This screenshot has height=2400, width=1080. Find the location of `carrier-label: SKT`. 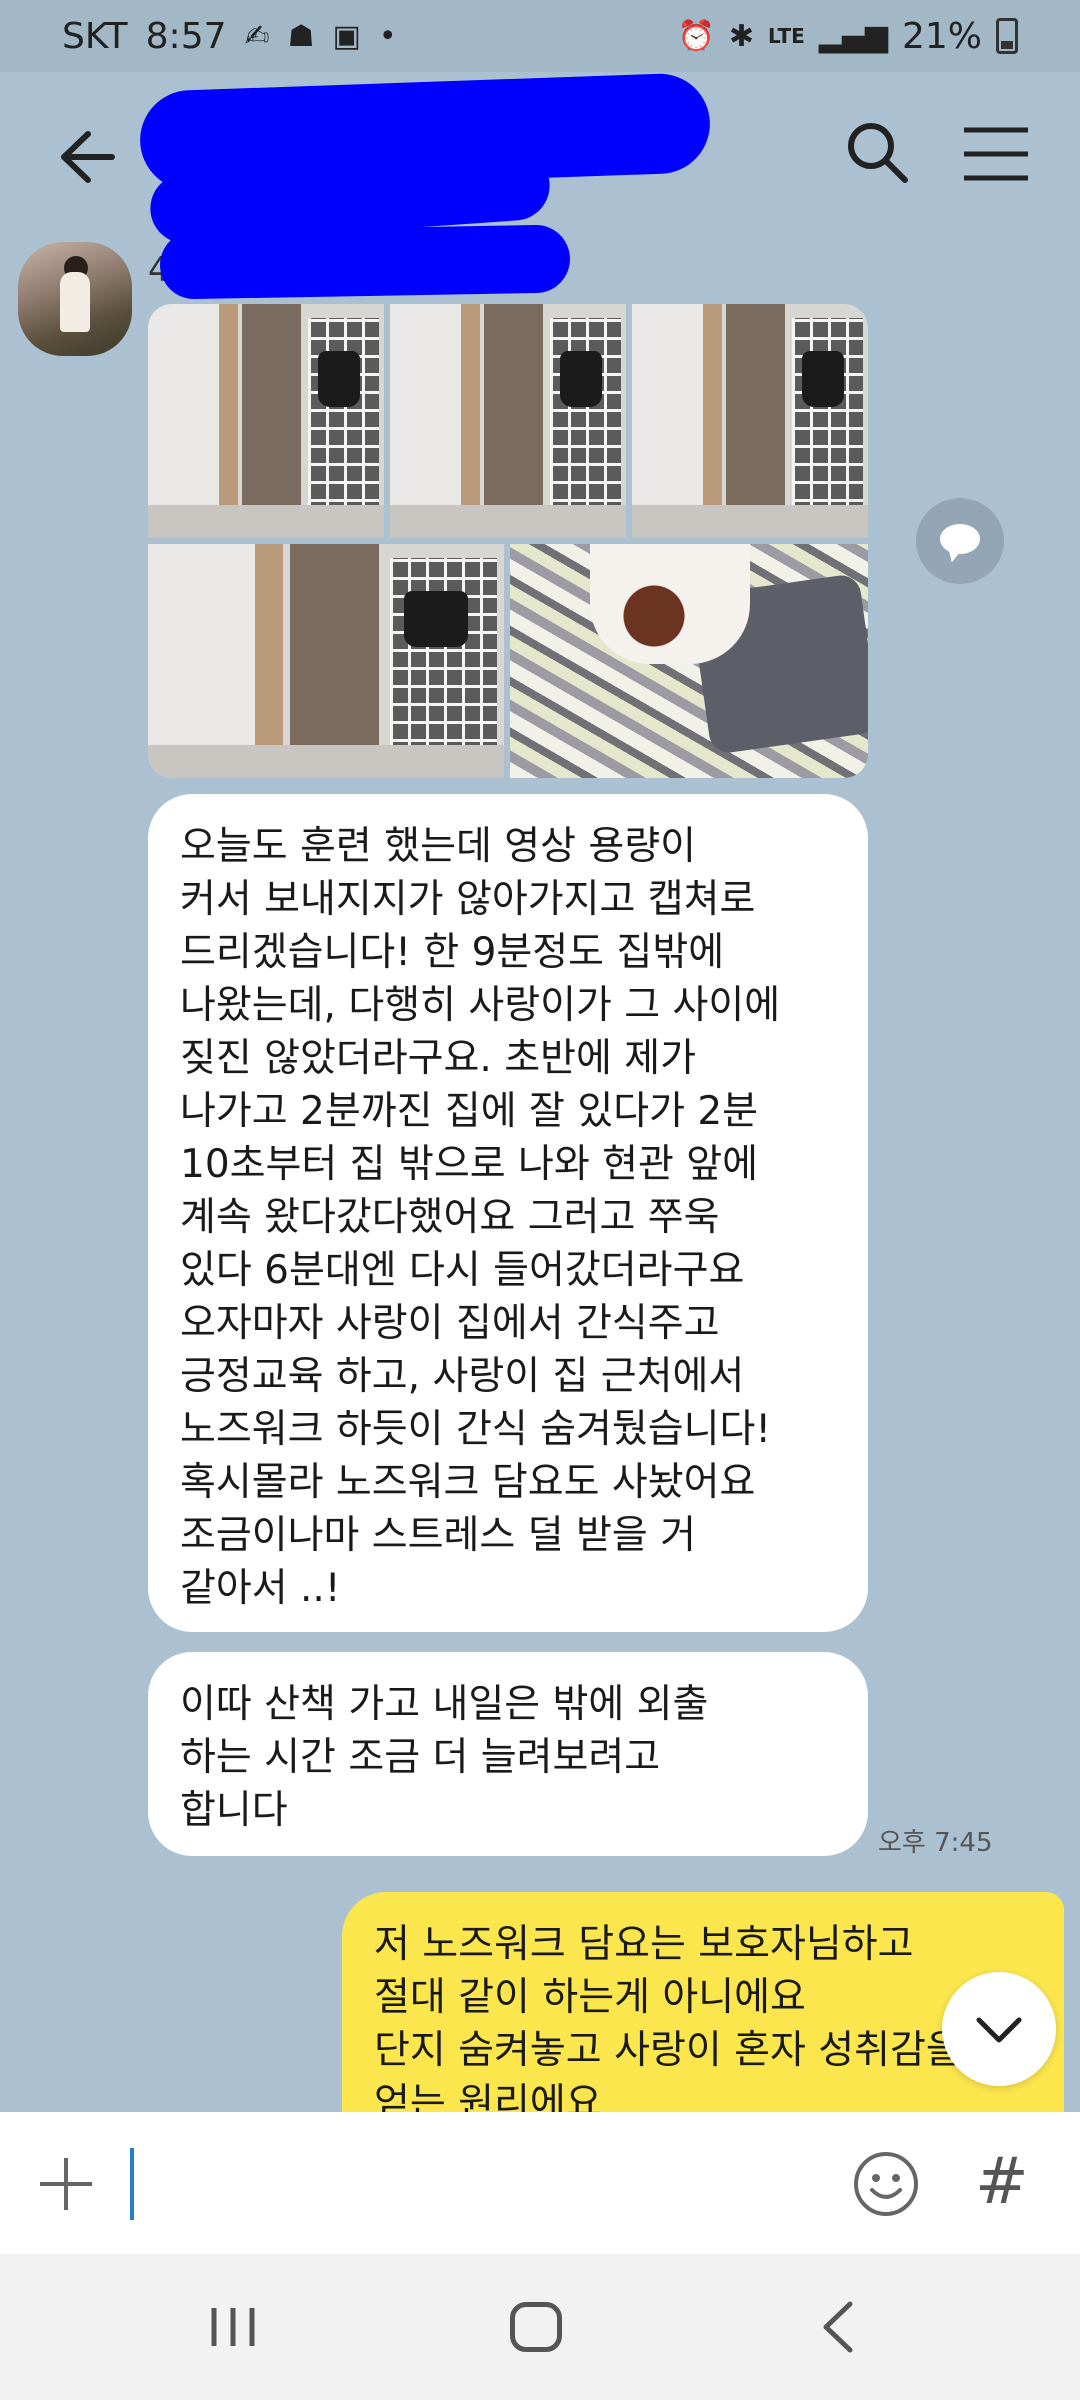

carrier-label: SKT is located at coordinates (95, 36).